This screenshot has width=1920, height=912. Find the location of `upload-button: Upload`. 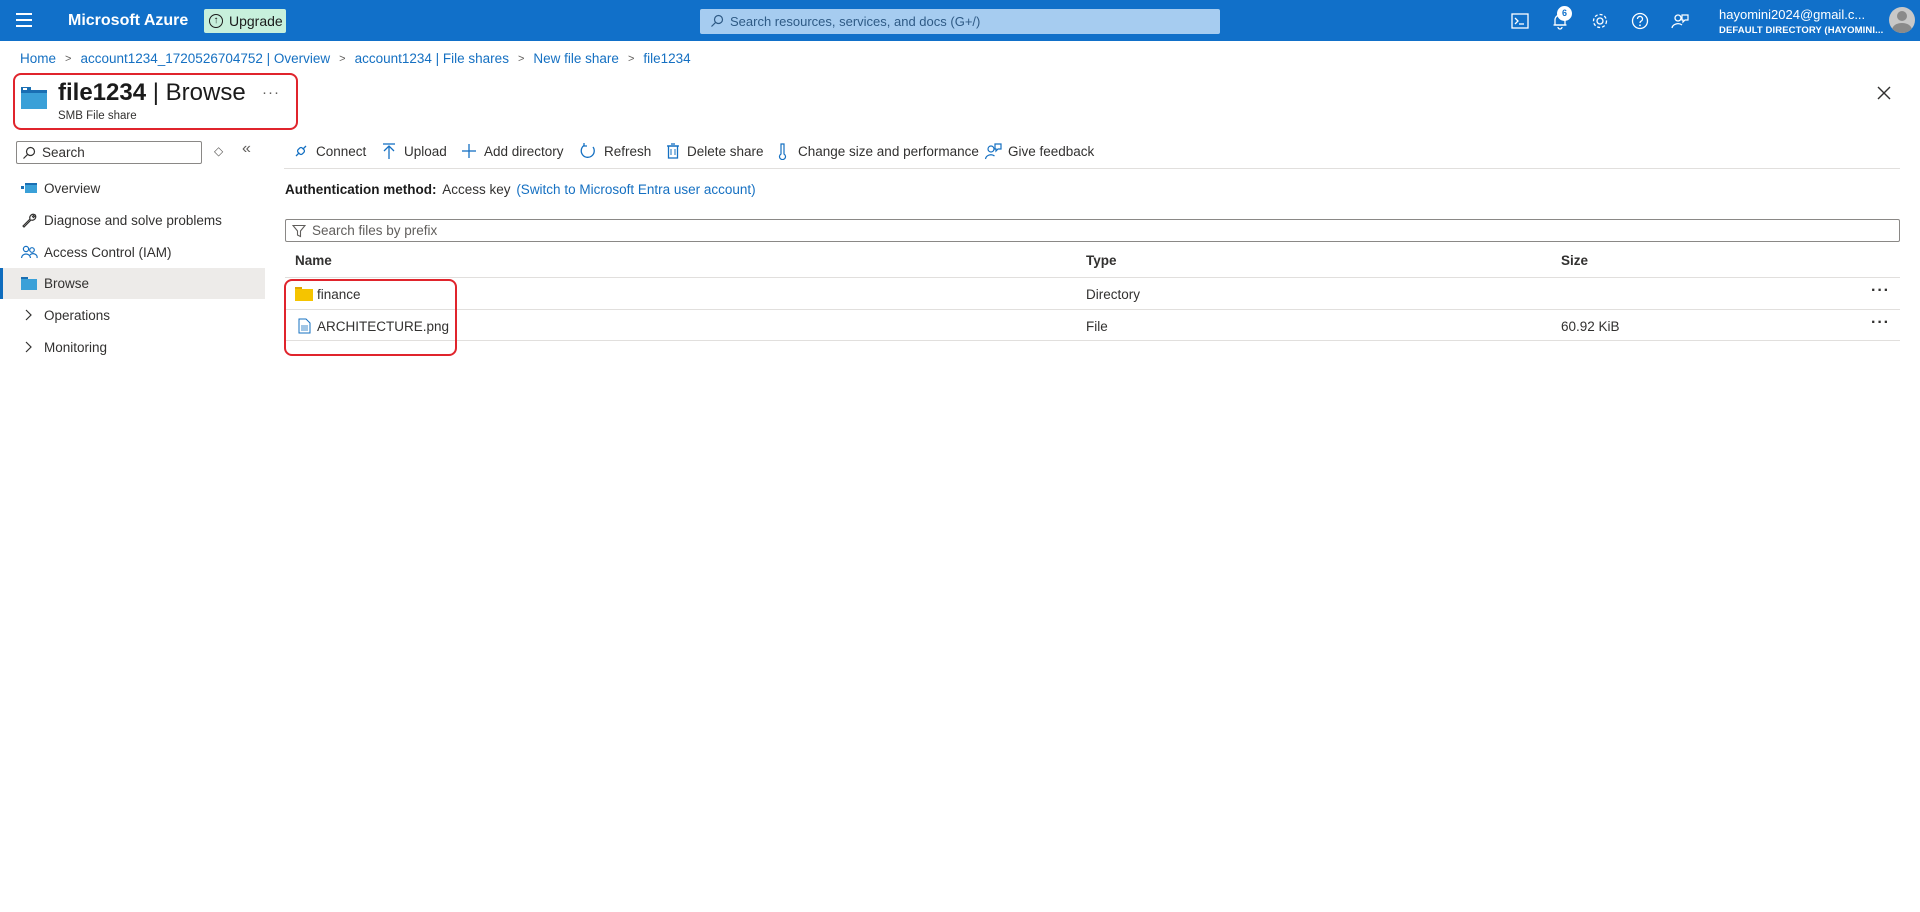

upload-button: Upload is located at coordinates (415, 152).